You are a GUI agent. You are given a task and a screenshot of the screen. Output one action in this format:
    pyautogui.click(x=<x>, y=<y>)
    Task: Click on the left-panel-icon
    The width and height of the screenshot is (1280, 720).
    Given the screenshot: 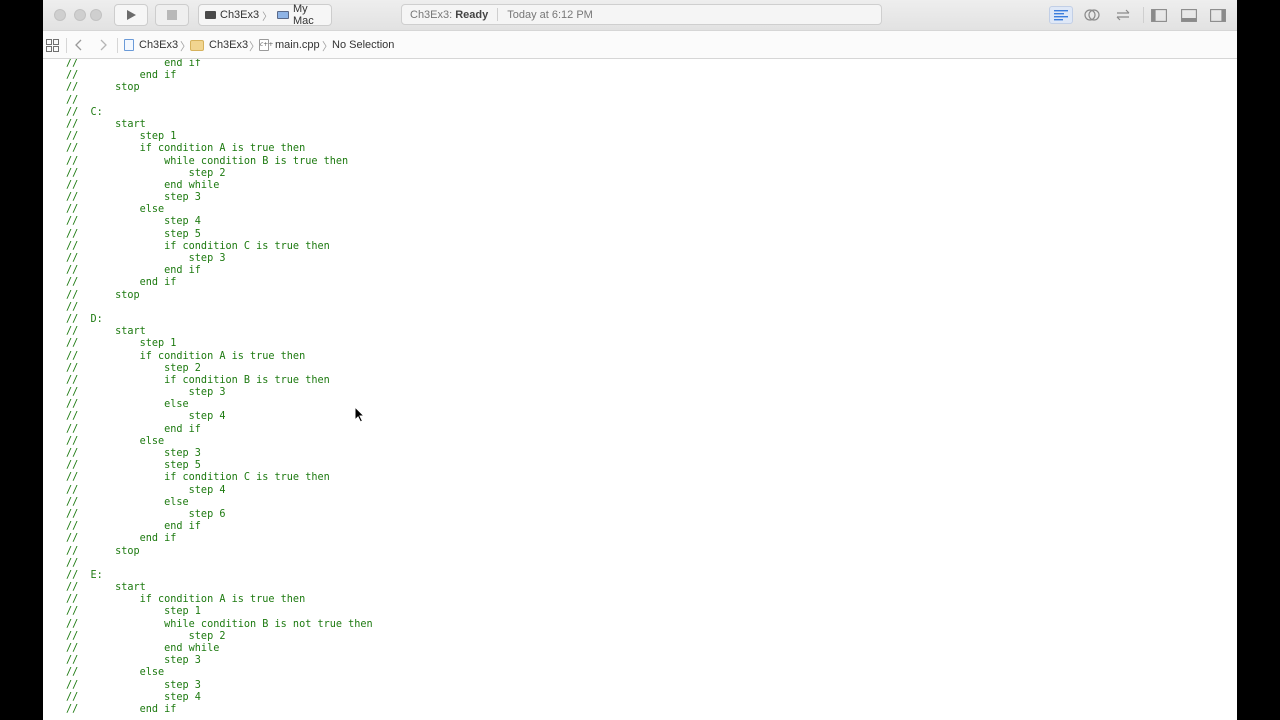 What is the action you would take?
    pyautogui.click(x=1159, y=15)
    